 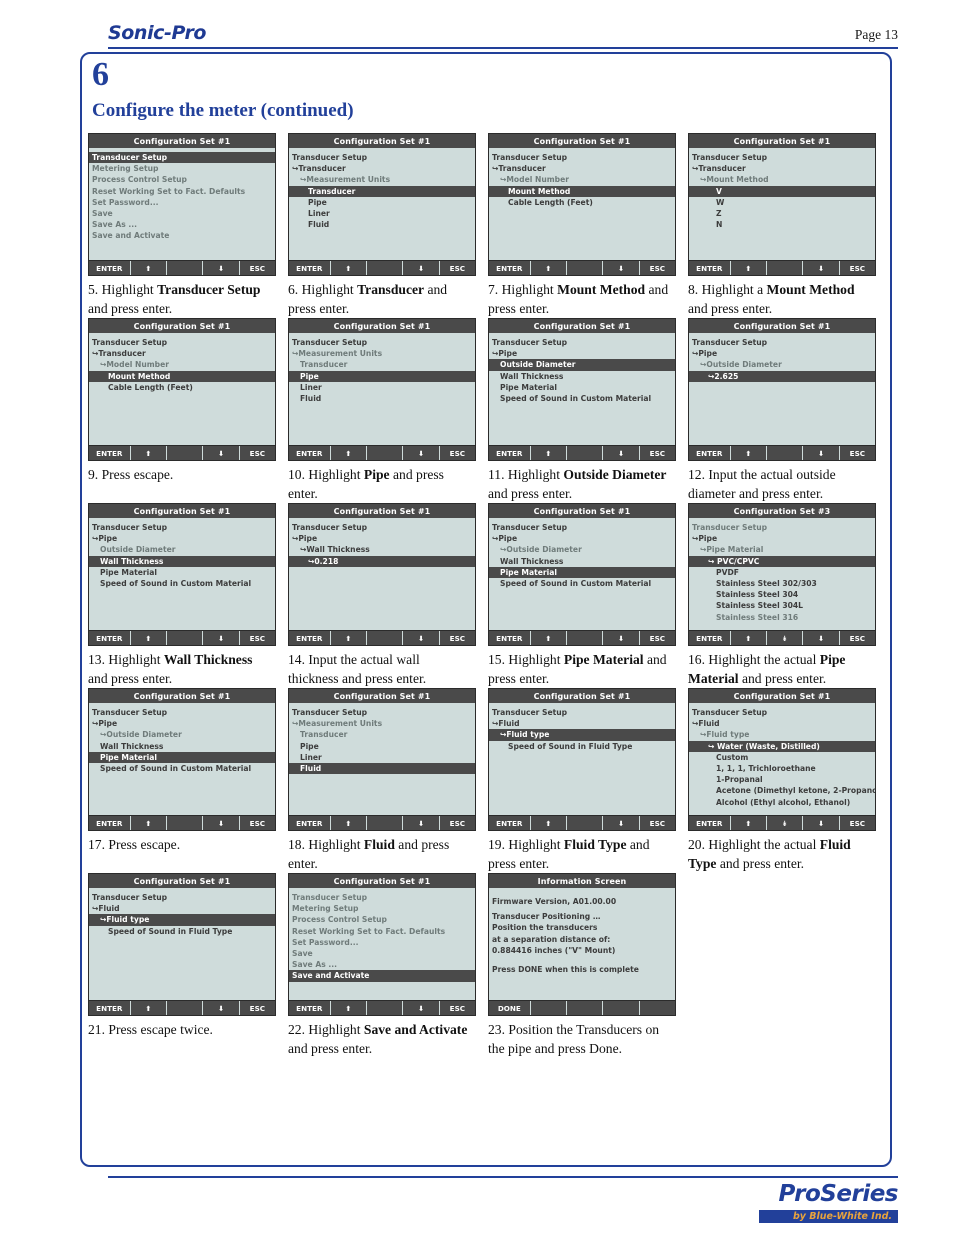 What do you see at coordinates (782, 802) in the screenshot?
I see `lcd-menu-item: Alcohol (Ethyl alcohol, Ethanol)` at bounding box center [782, 802].